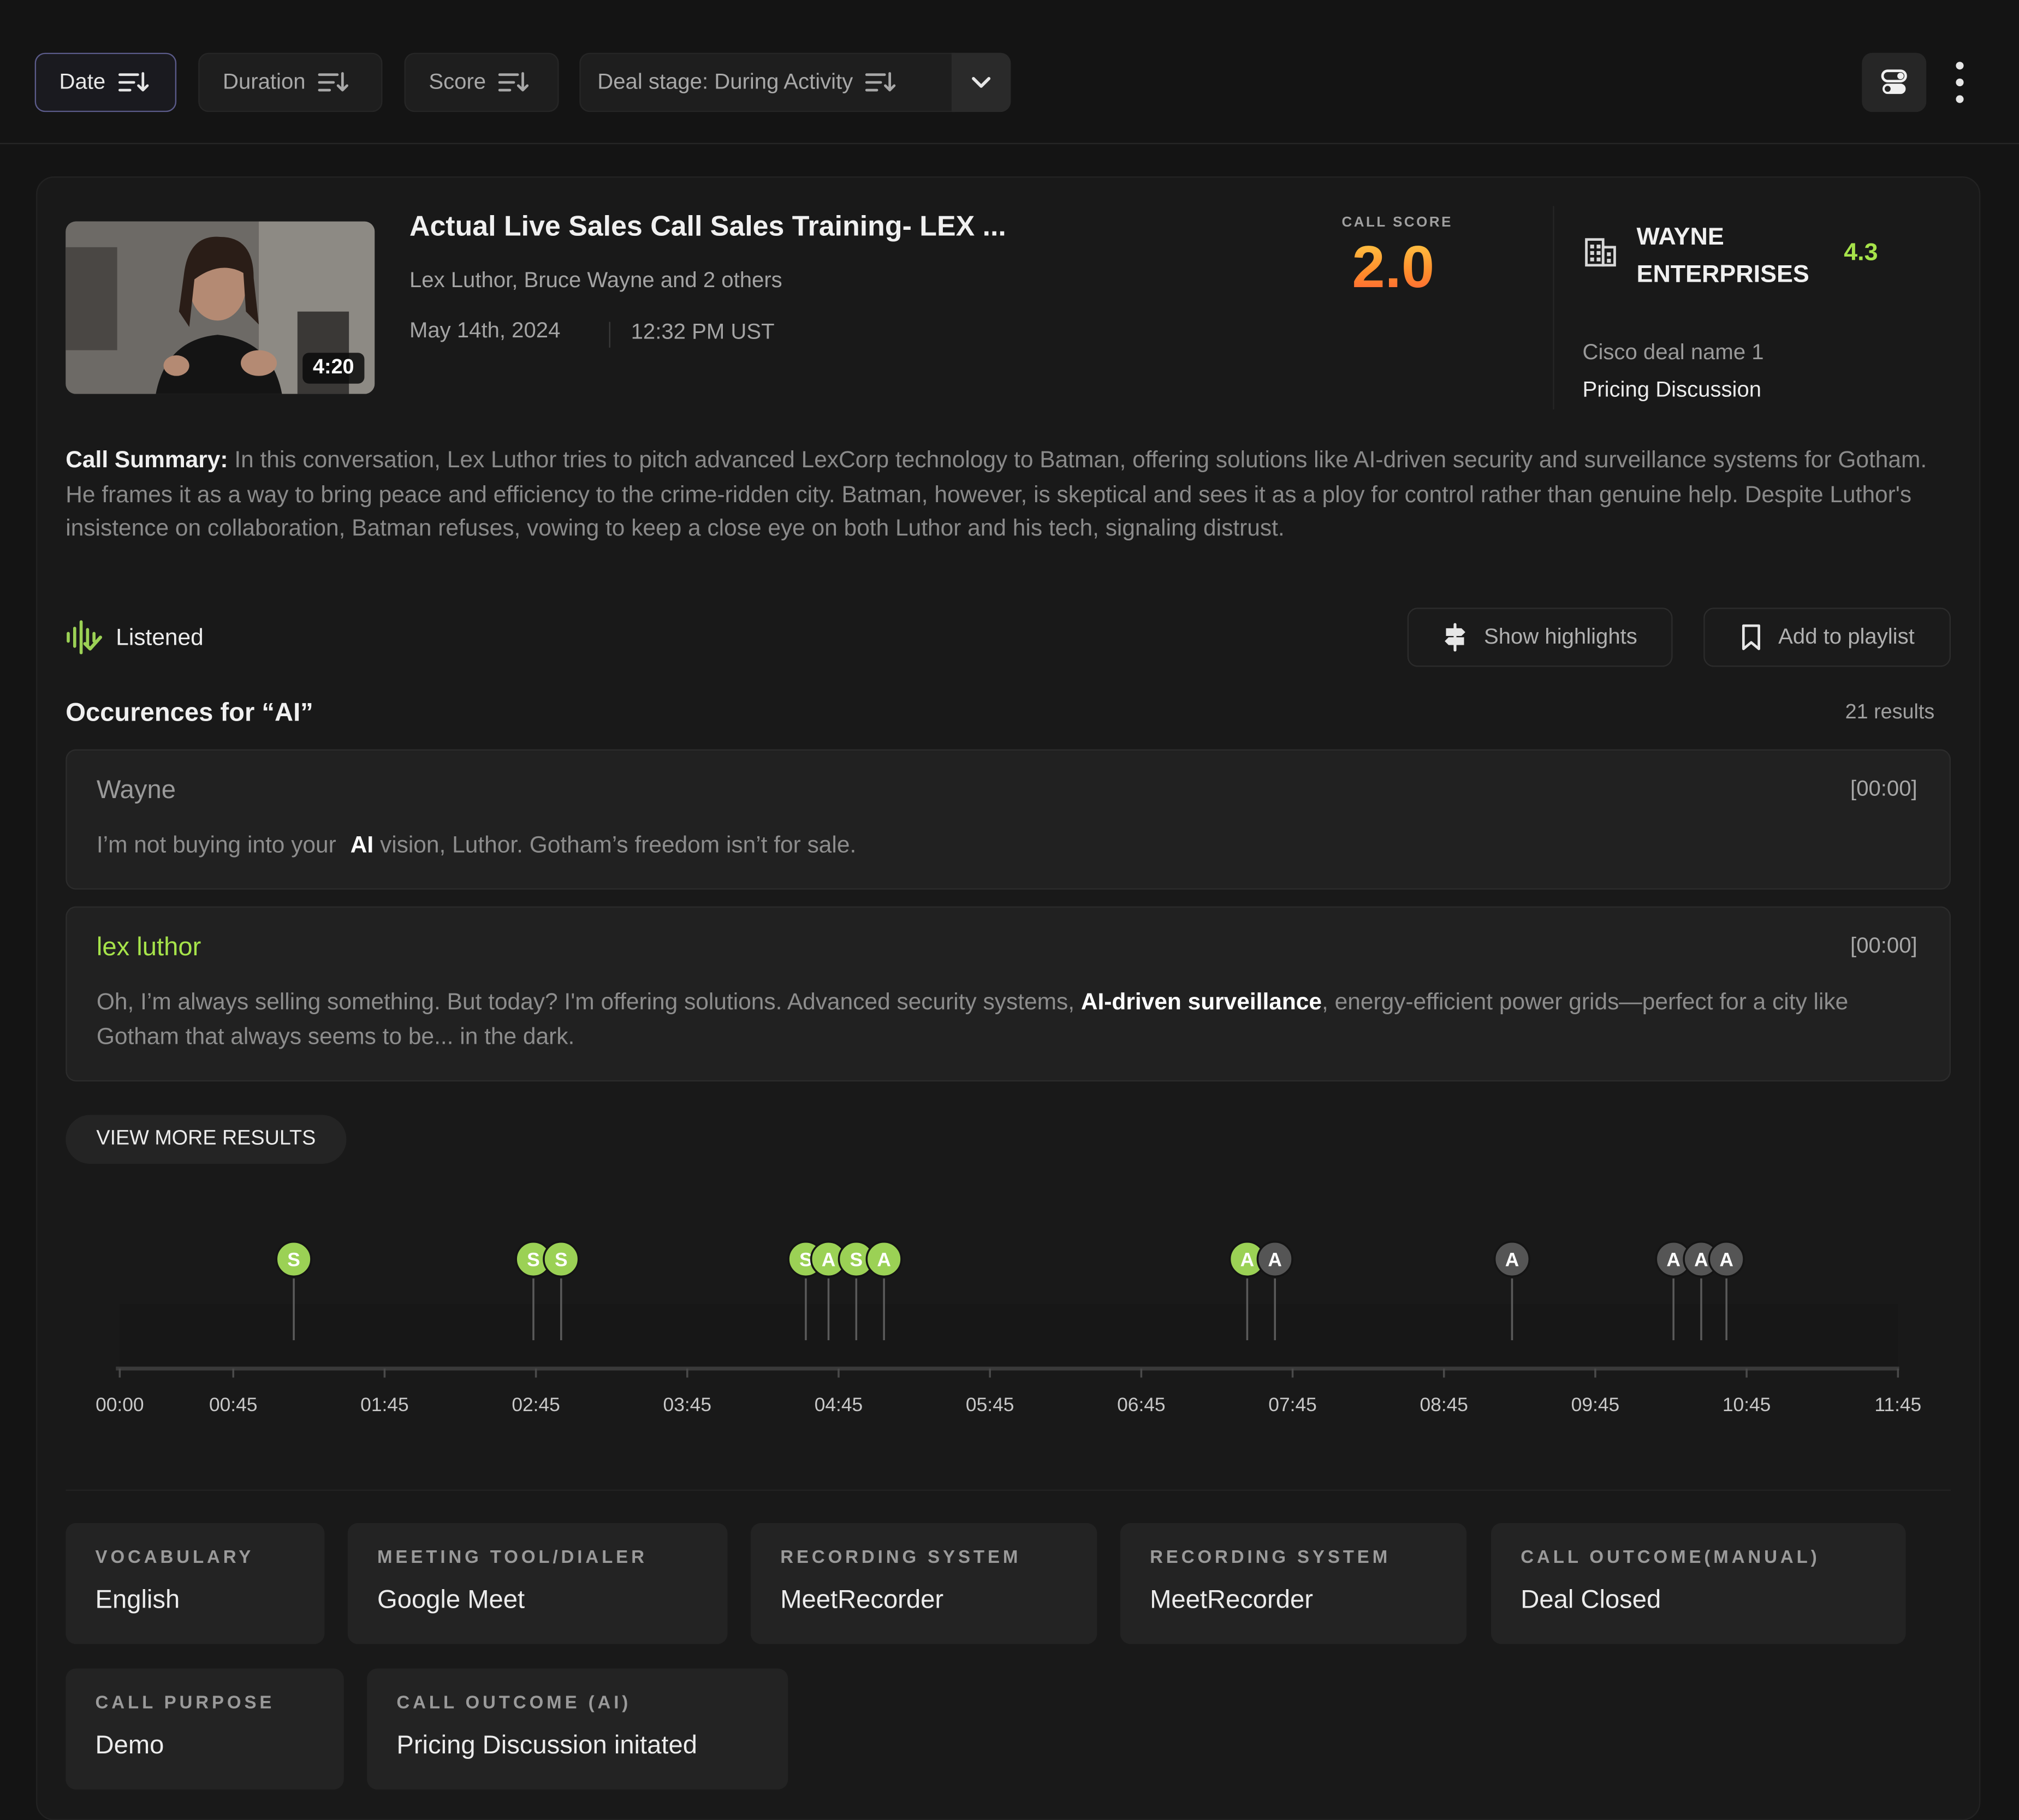 The height and width of the screenshot is (1820, 2019). Describe the element at coordinates (1009, 1336) in the screenshot. I see `timeline-band` at that location.